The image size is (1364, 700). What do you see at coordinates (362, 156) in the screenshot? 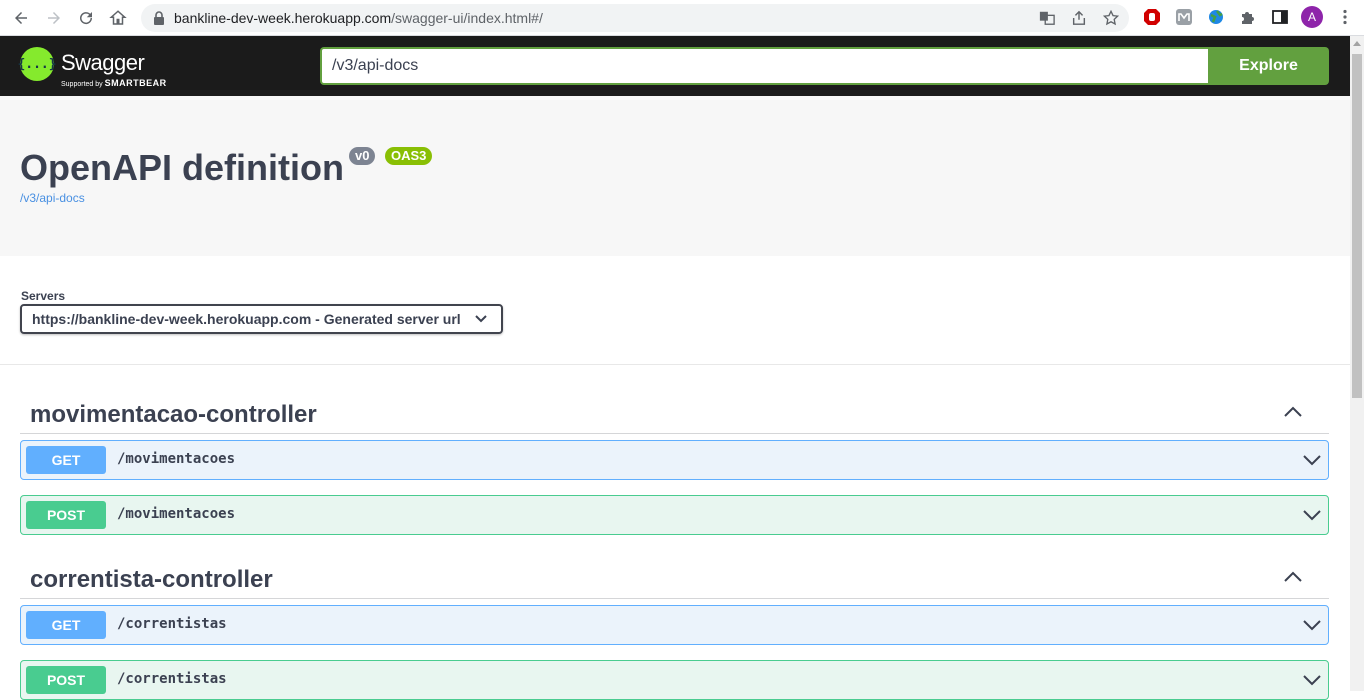
I see `version-badge: v0` at bounding box center [362, 156].